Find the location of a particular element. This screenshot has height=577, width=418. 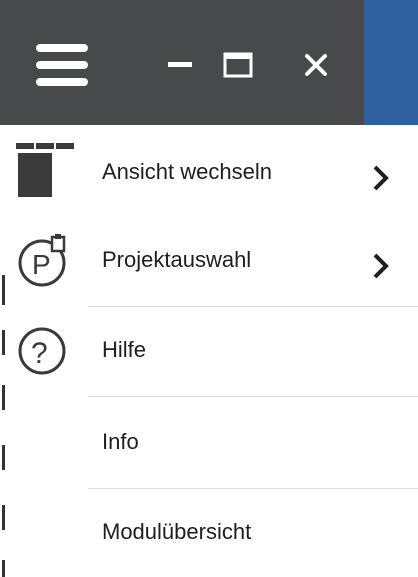

close-button is located at coordinates (316, 65).